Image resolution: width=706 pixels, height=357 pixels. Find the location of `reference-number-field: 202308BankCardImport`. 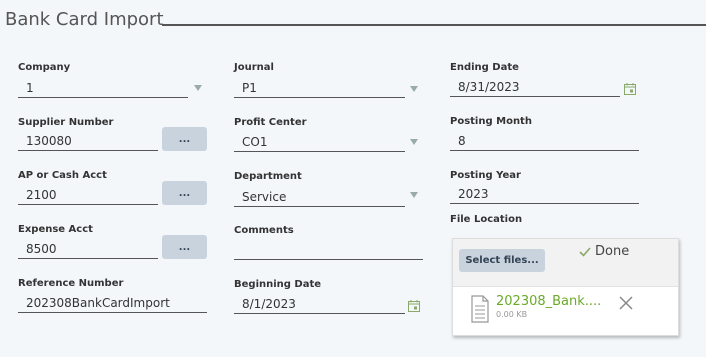

reference-number-field: 202308BankCardImport is located at coordinates (112, 304).